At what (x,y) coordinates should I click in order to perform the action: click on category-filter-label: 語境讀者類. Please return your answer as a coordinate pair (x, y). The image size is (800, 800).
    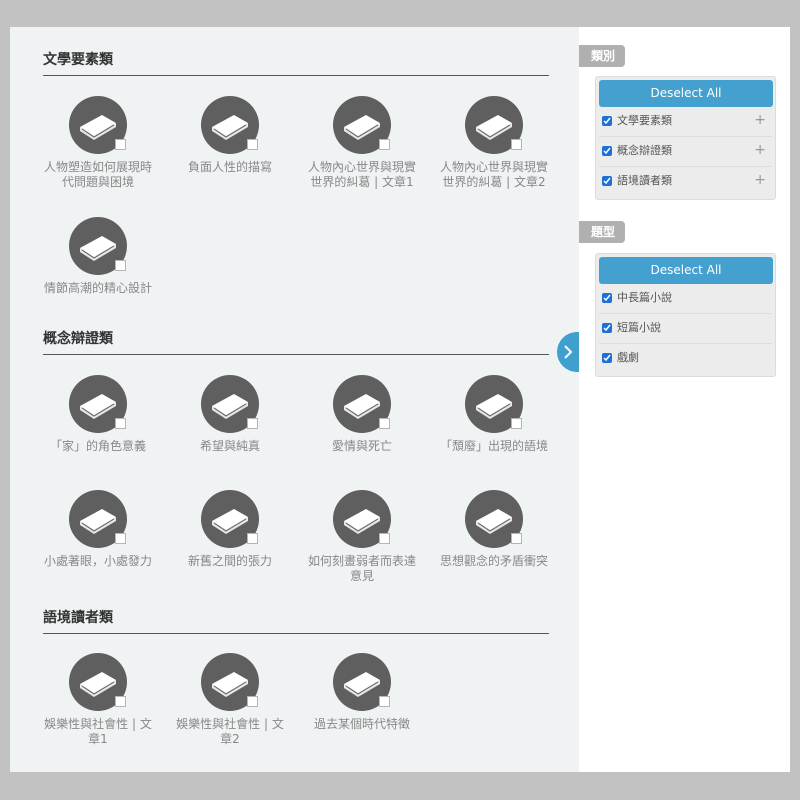
    Looking at the image, I should click on (644, 180).